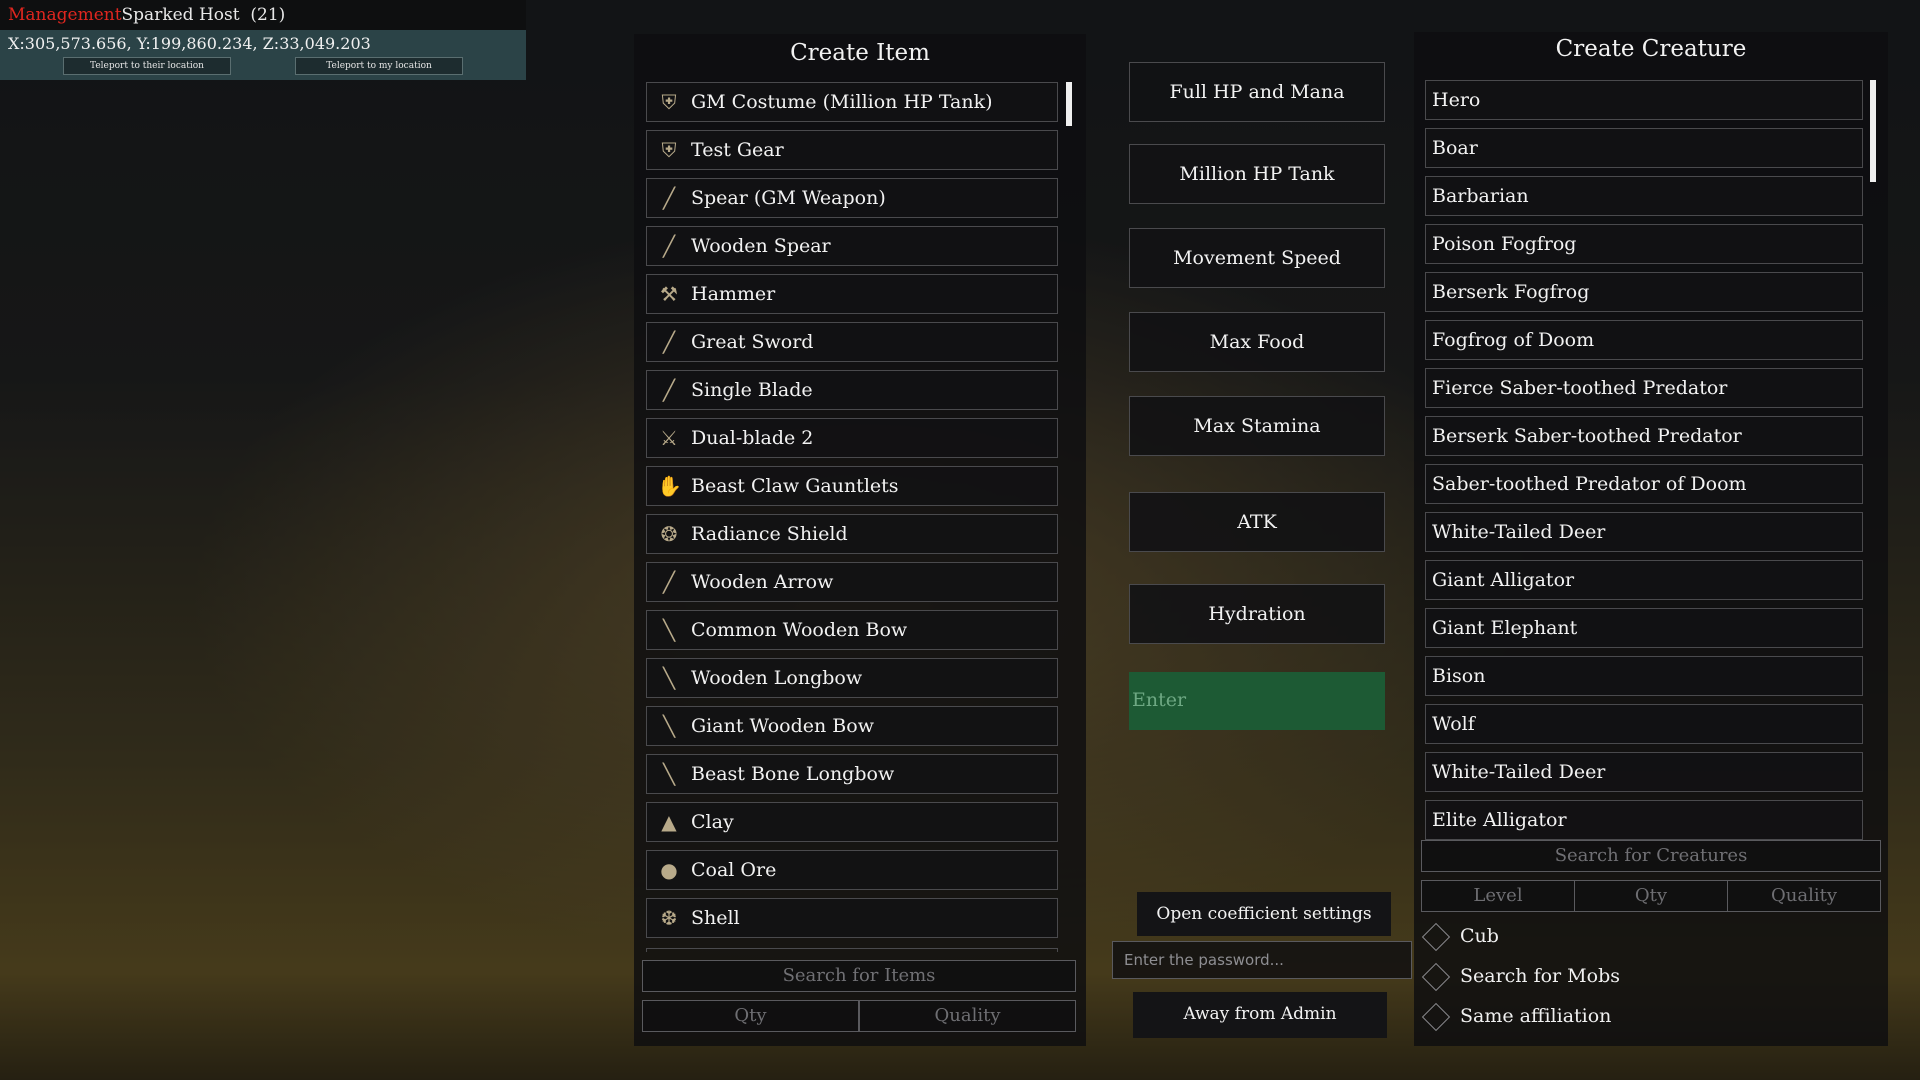 The height and width of the screenshot is (1080, 1920). I want to click on search-for-mobs-checkbox, so click(1436, 977).